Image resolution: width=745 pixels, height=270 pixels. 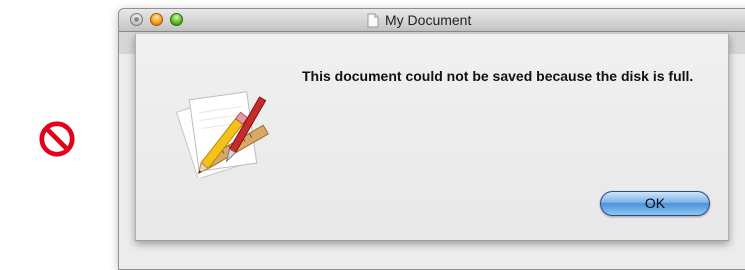 I want to click on textedit-app-icon, so click(x=222, y=134).